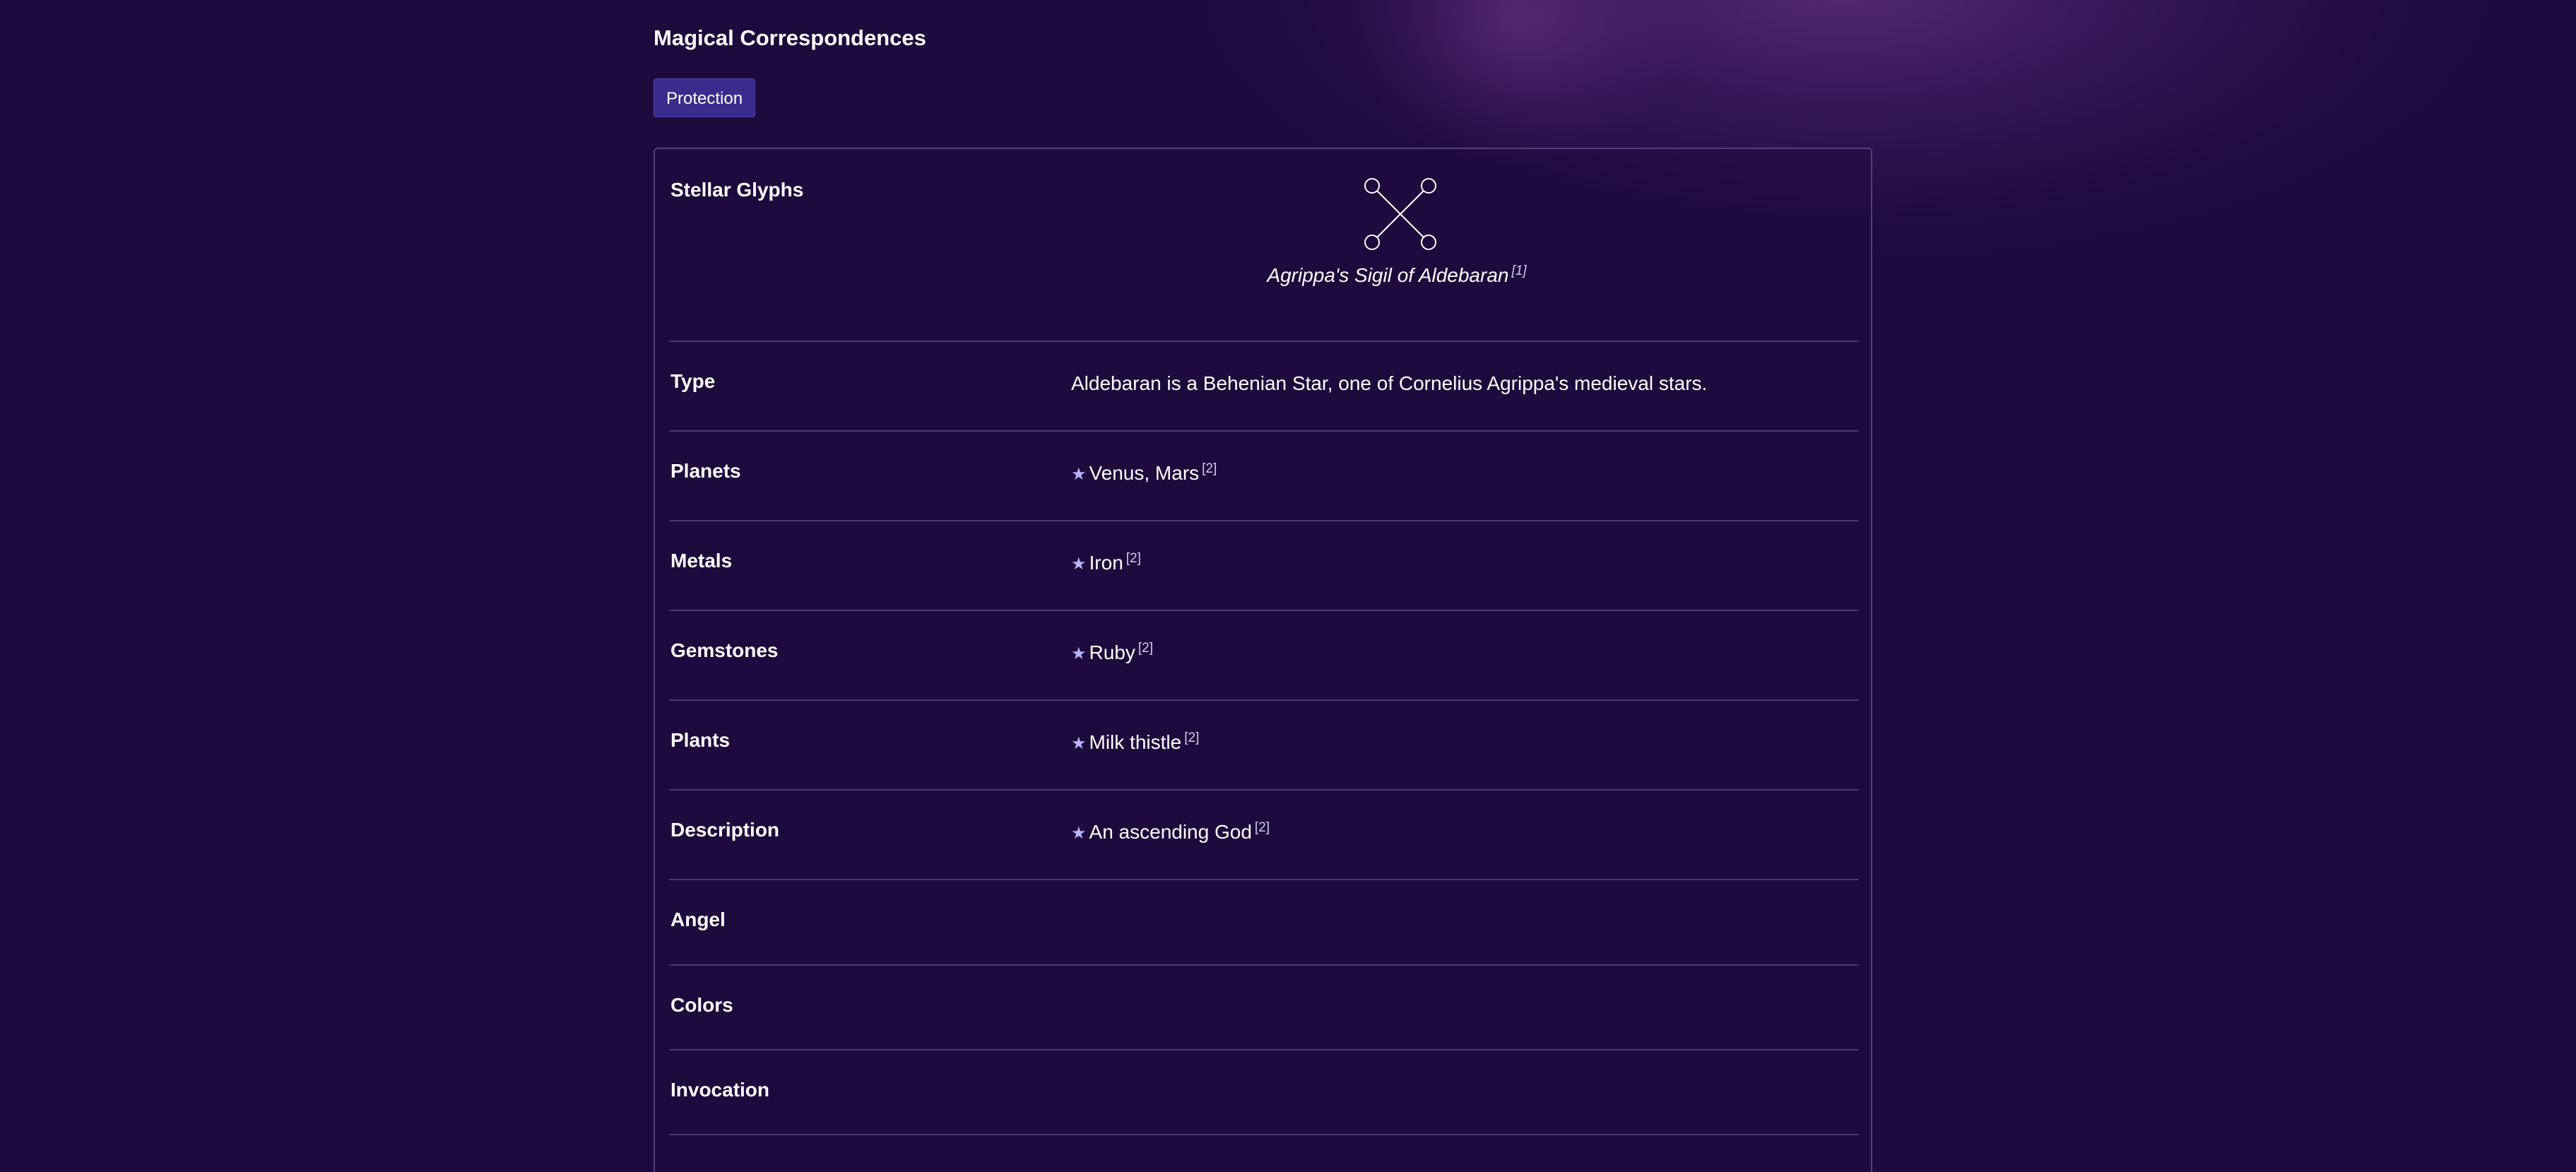 The width and height of the screenshot is (2576, 1172). I want to click on row-label: Invocation, so click(720, 1090).